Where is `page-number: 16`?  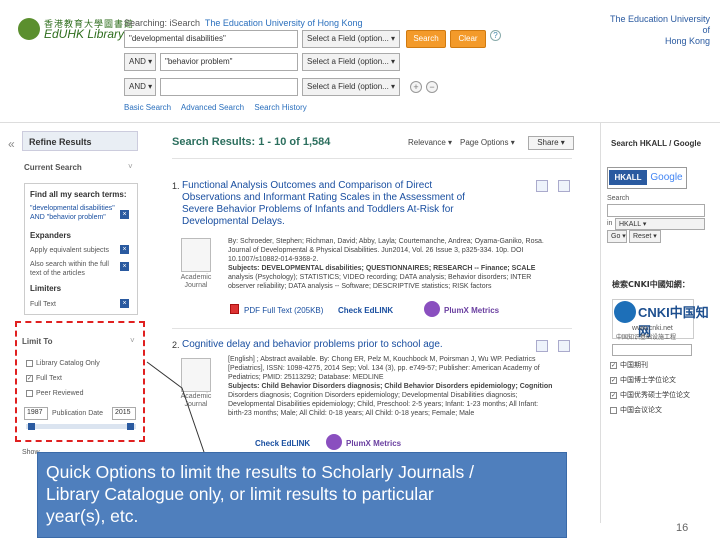
page-number: 16 is located at coordinates (682, 528).